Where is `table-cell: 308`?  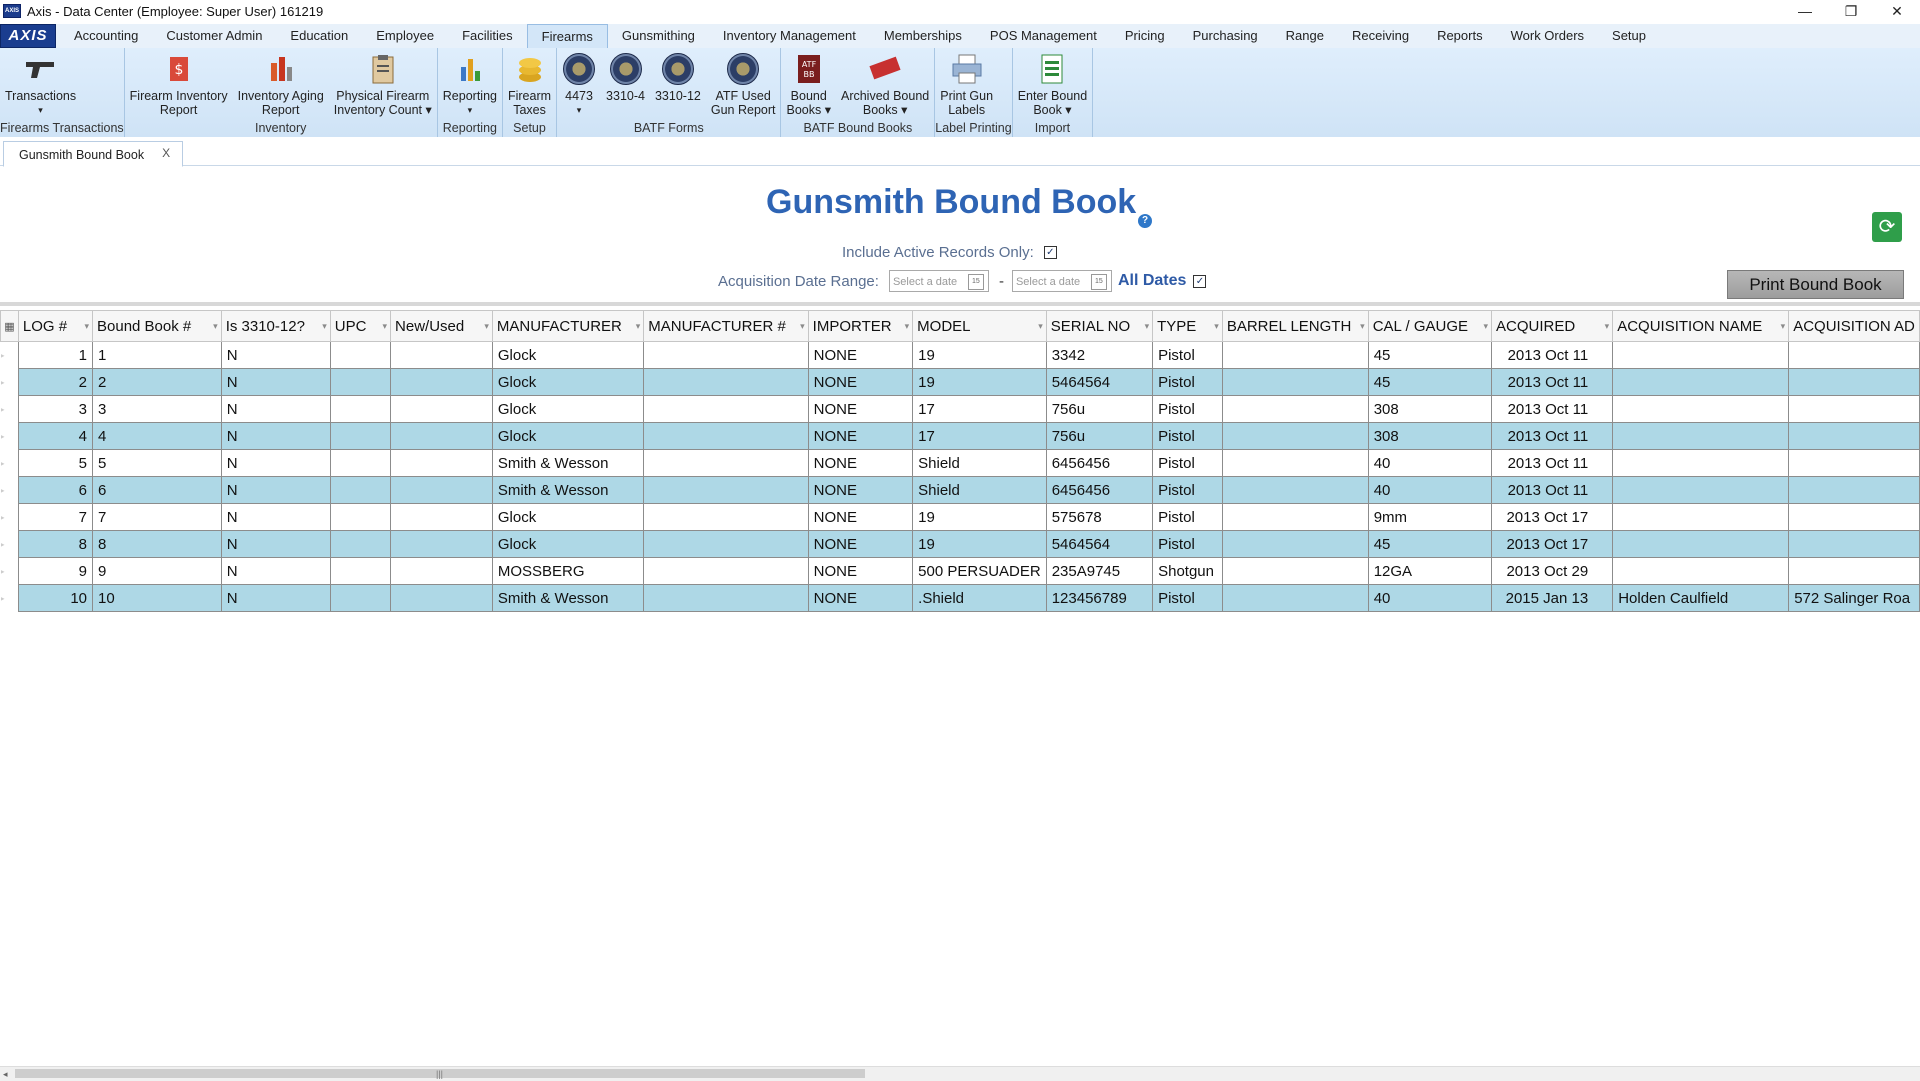
table-cell: 308 is located at coordinates (1429, 409).